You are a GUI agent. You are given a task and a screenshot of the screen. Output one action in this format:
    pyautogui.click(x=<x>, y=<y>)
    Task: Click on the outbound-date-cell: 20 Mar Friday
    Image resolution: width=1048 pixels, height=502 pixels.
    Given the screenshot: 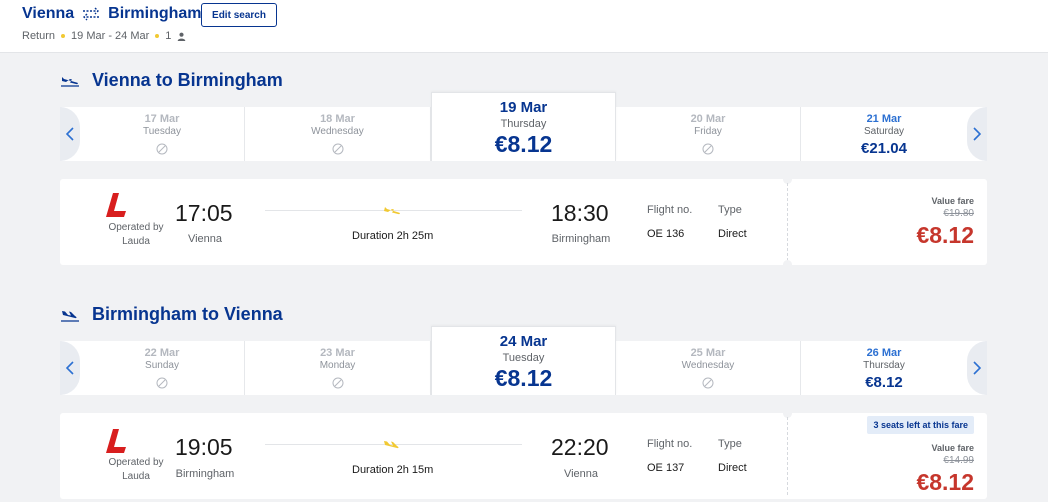 What is the action you would take?
    pyautogui.click(x=708, y=134)
    